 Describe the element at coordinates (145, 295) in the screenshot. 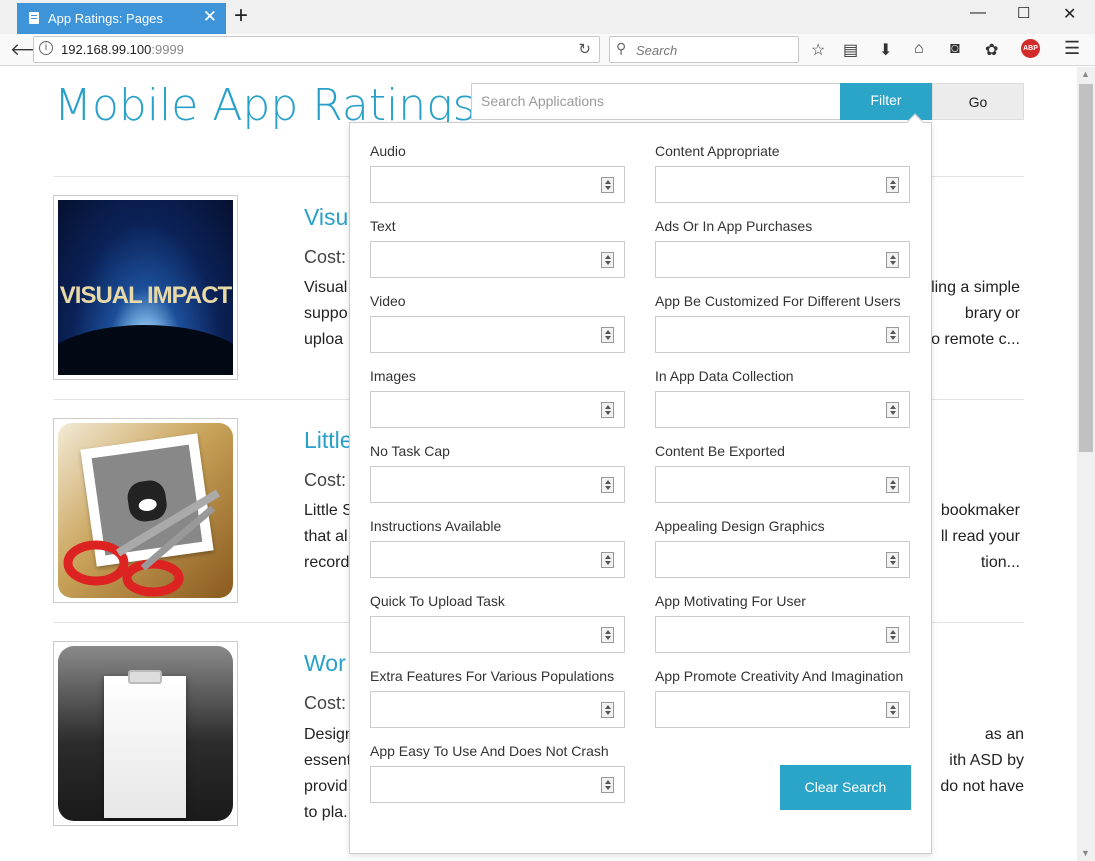

I see `app-logo-art: VISUAL IMPACT` at that location.